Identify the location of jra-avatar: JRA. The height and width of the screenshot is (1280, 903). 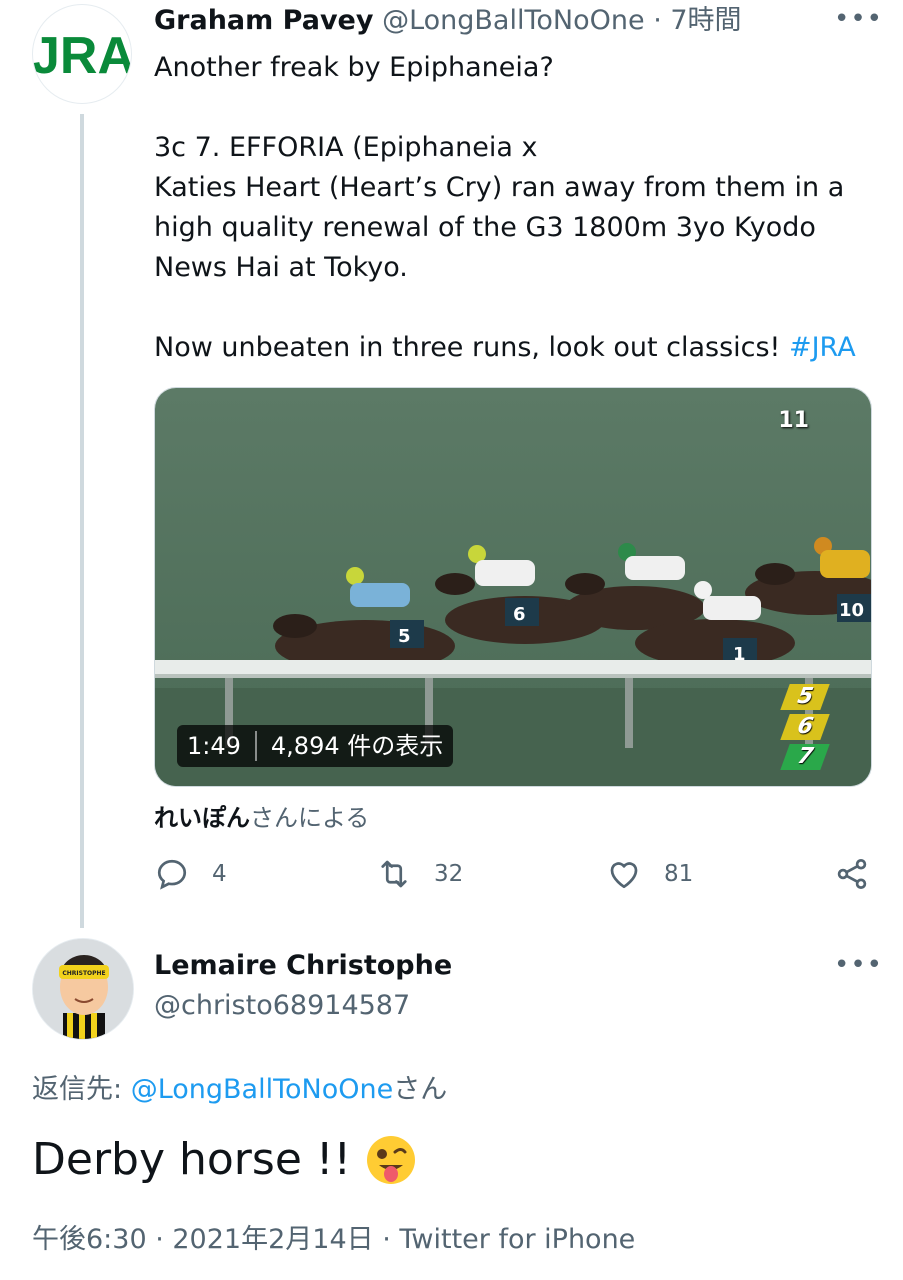
(82, 54).